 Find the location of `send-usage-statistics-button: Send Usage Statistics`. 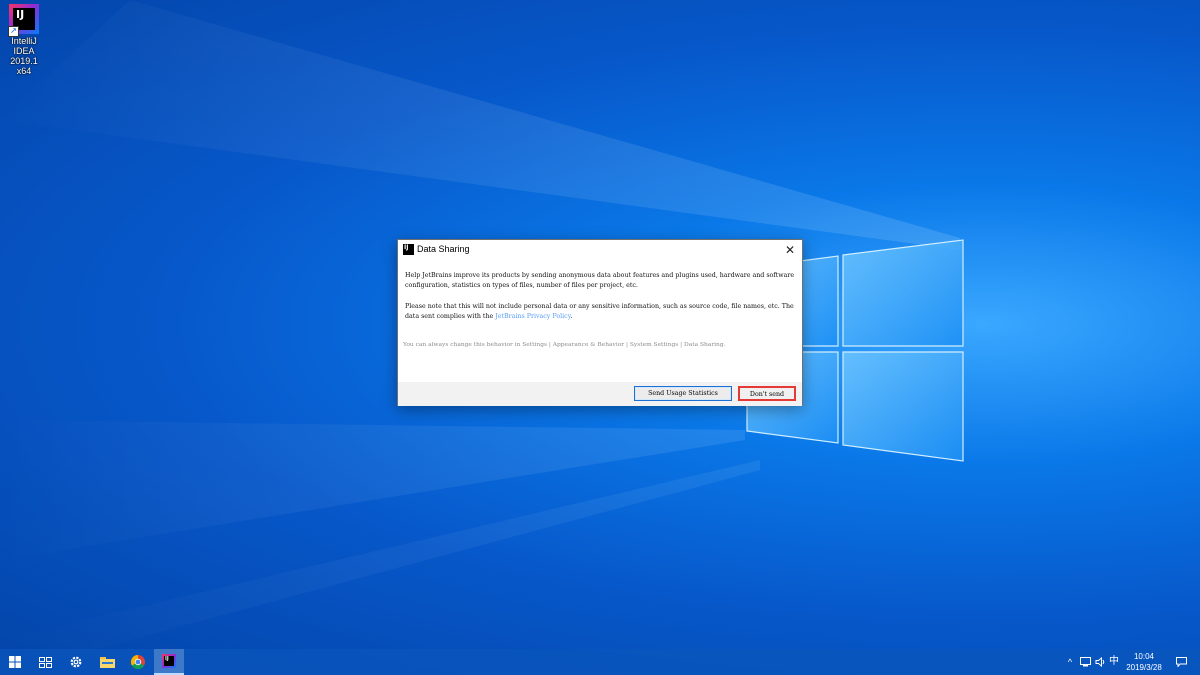

send-usage-statistics-button: Send Usage Statistics is located at coordinates (683, 393).